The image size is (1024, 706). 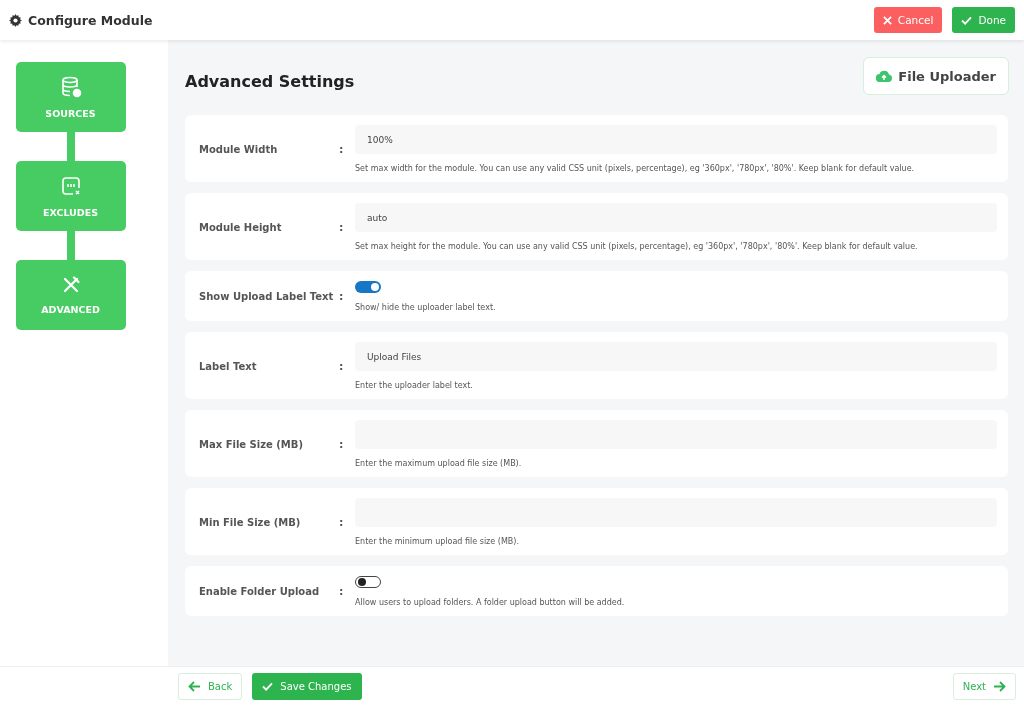 What do you see at coordinates (947, 76) in the screenshot?
I see `badge-label: File Uploader` at bounding box center [947, 76].